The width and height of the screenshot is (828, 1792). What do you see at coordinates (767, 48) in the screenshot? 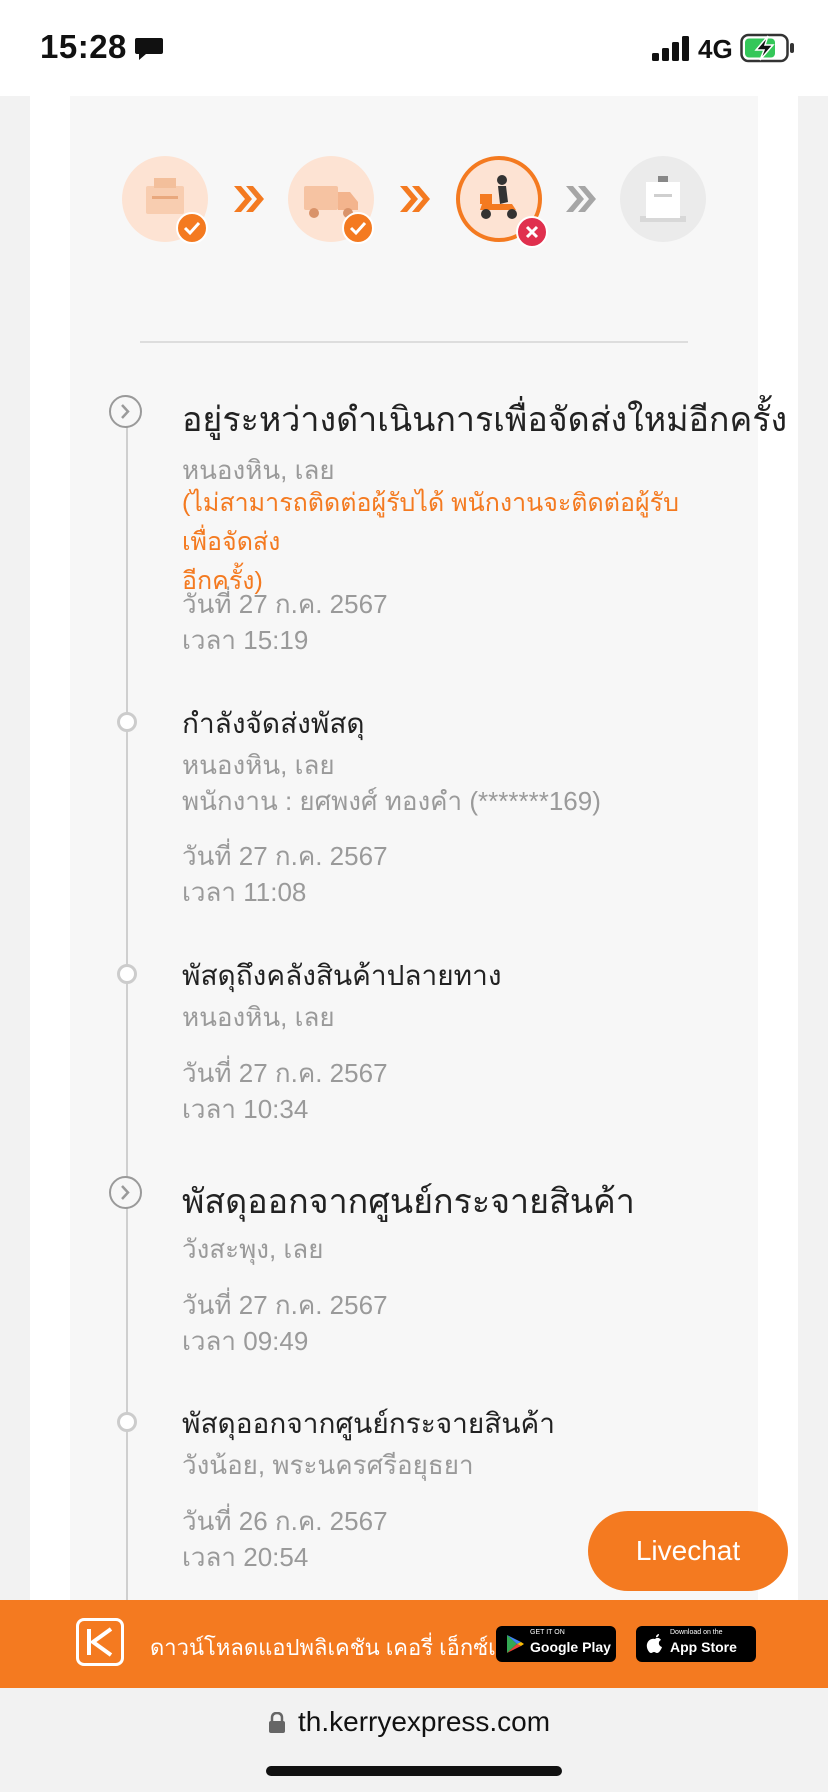
I see `battery-charging-icon` at bounding box center [767, 48].